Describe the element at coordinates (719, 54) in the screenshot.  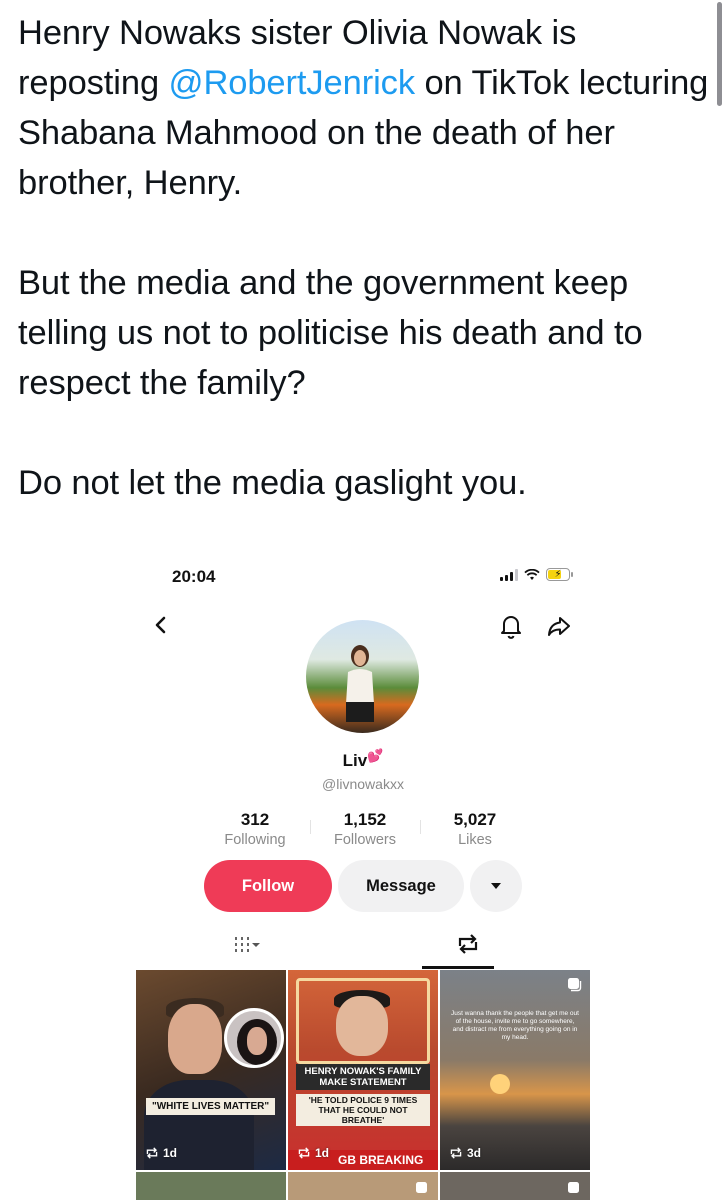
I see `scrollbar` at that location.